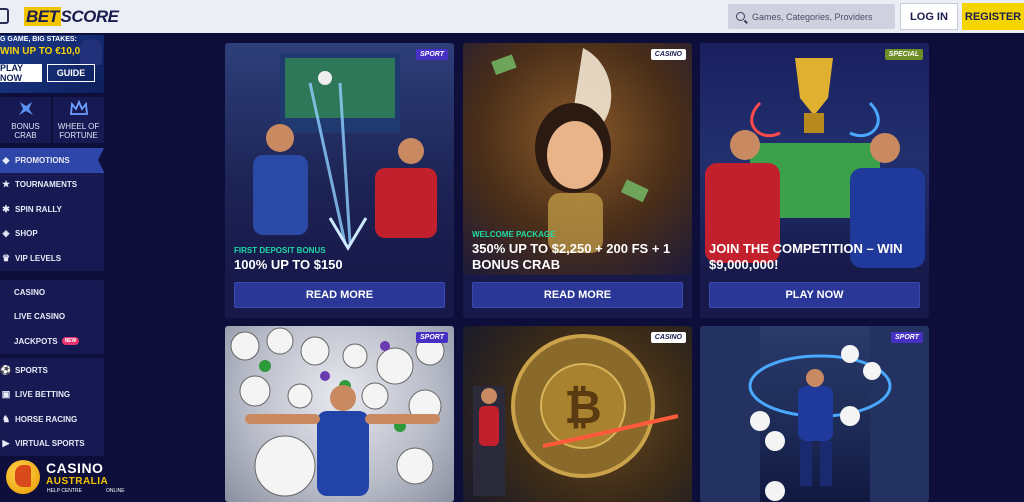 The width and height of the screenshot is (1024, 502). I want to click on card-image-soccer-balls, so click(339, 414).